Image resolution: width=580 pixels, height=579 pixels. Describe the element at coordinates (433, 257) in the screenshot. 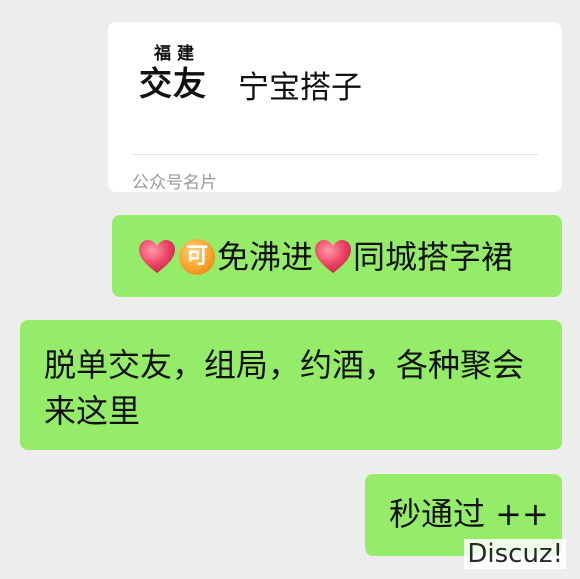

I see `message-text-part: 同城搭字裙` at that location.